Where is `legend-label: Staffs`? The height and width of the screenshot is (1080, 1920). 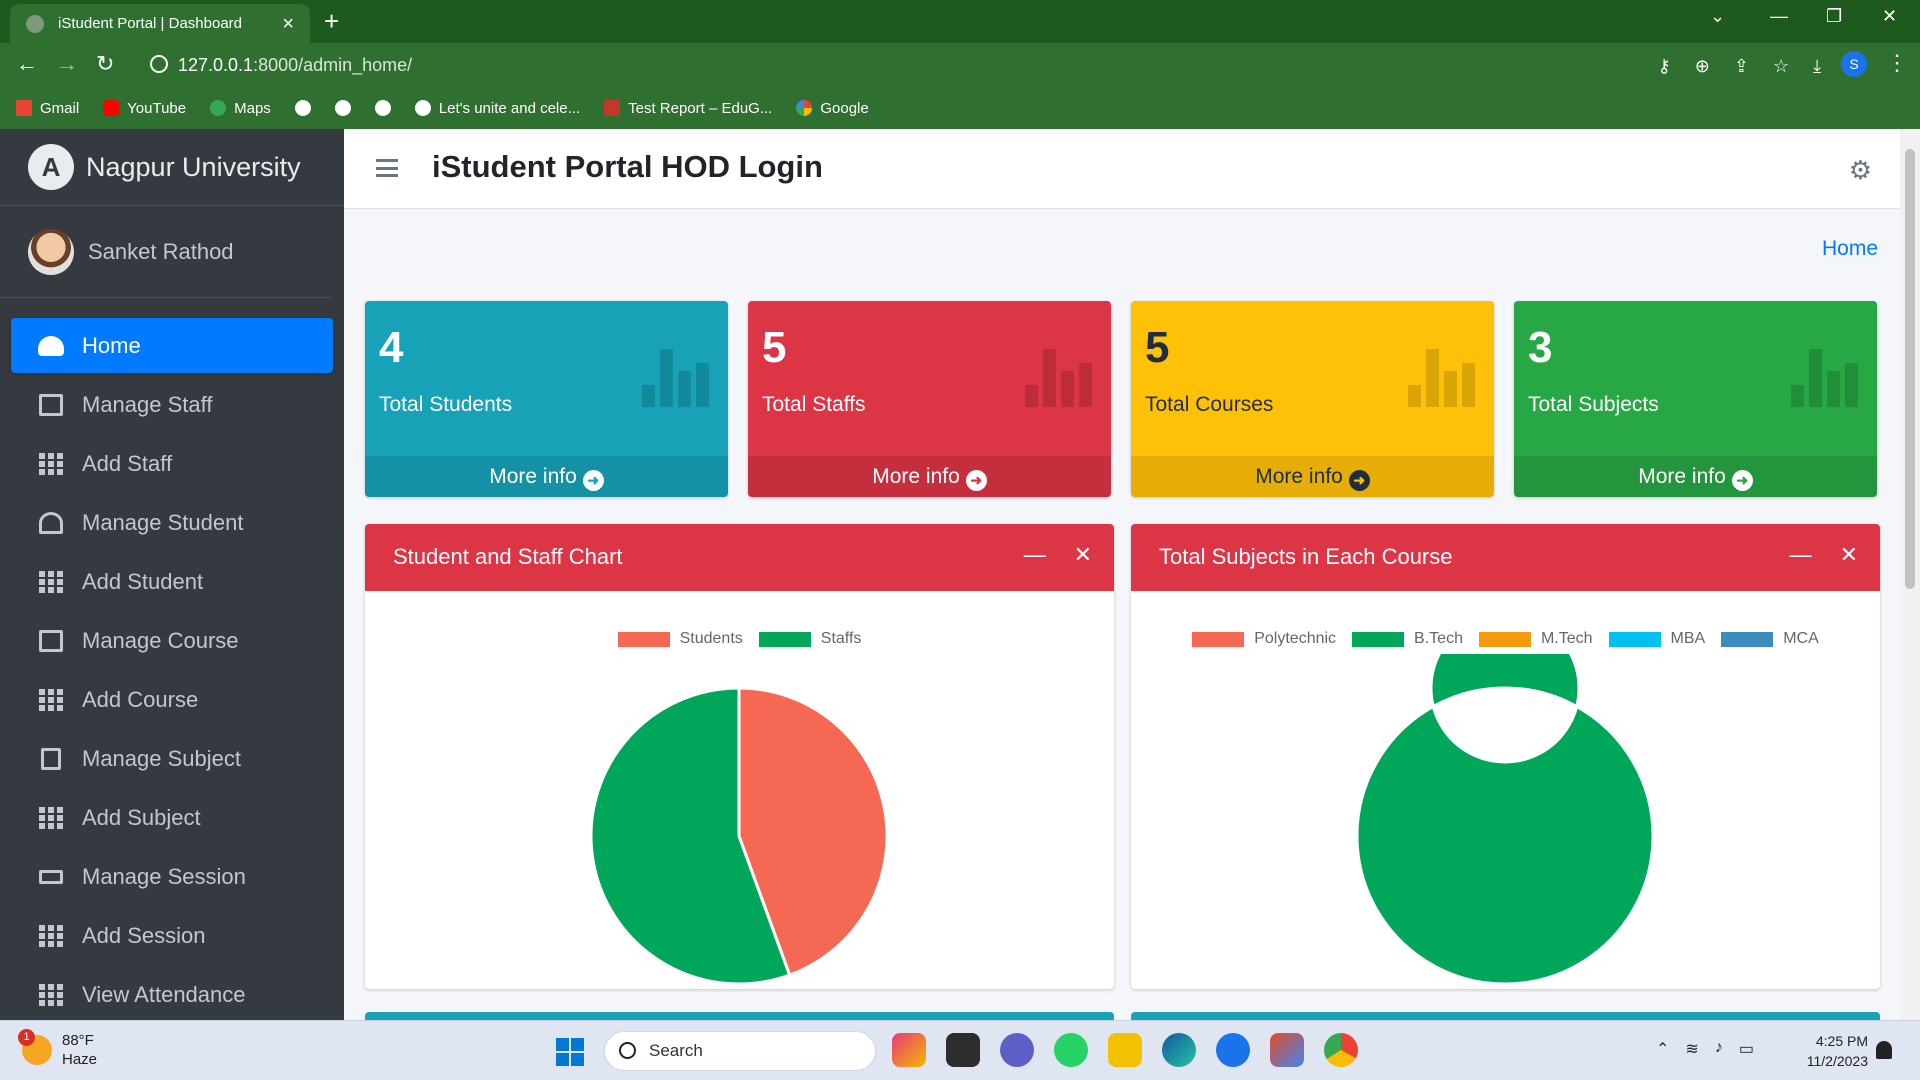
legend-label: Staffs is located at coordinates (841, 638).